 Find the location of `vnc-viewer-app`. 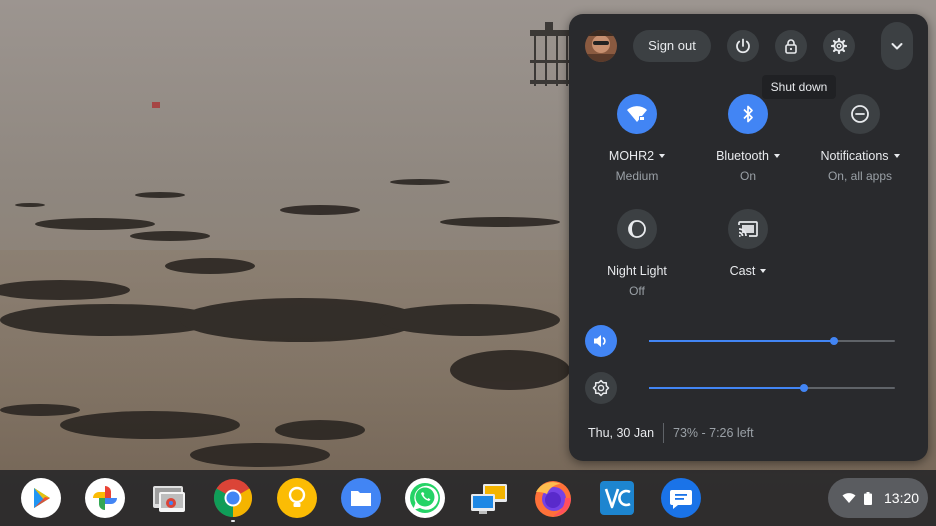

vnc-viewer-app is located at coordinates (617, 498).